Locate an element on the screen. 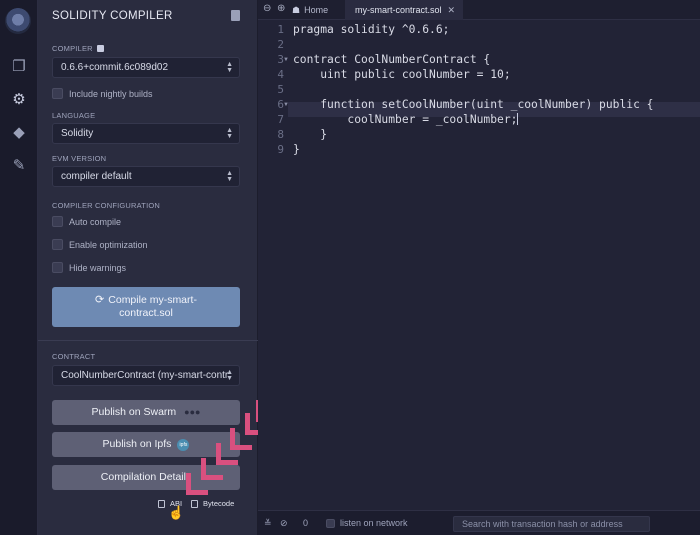 This screenshot has width=700, height=535. compile-button: ⟳ Compile my-smart- contract.sol is located at coordinates (146, 307).